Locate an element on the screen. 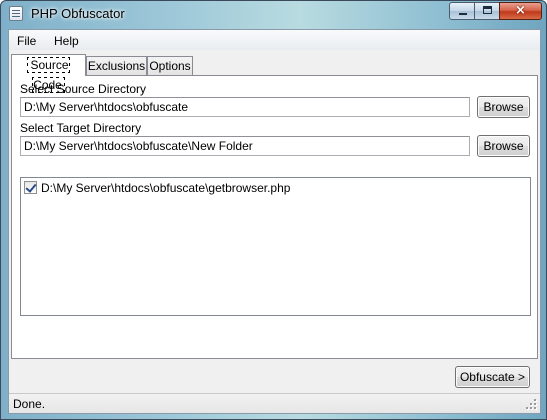  close-icon: × is located at coordinates (520, 10).